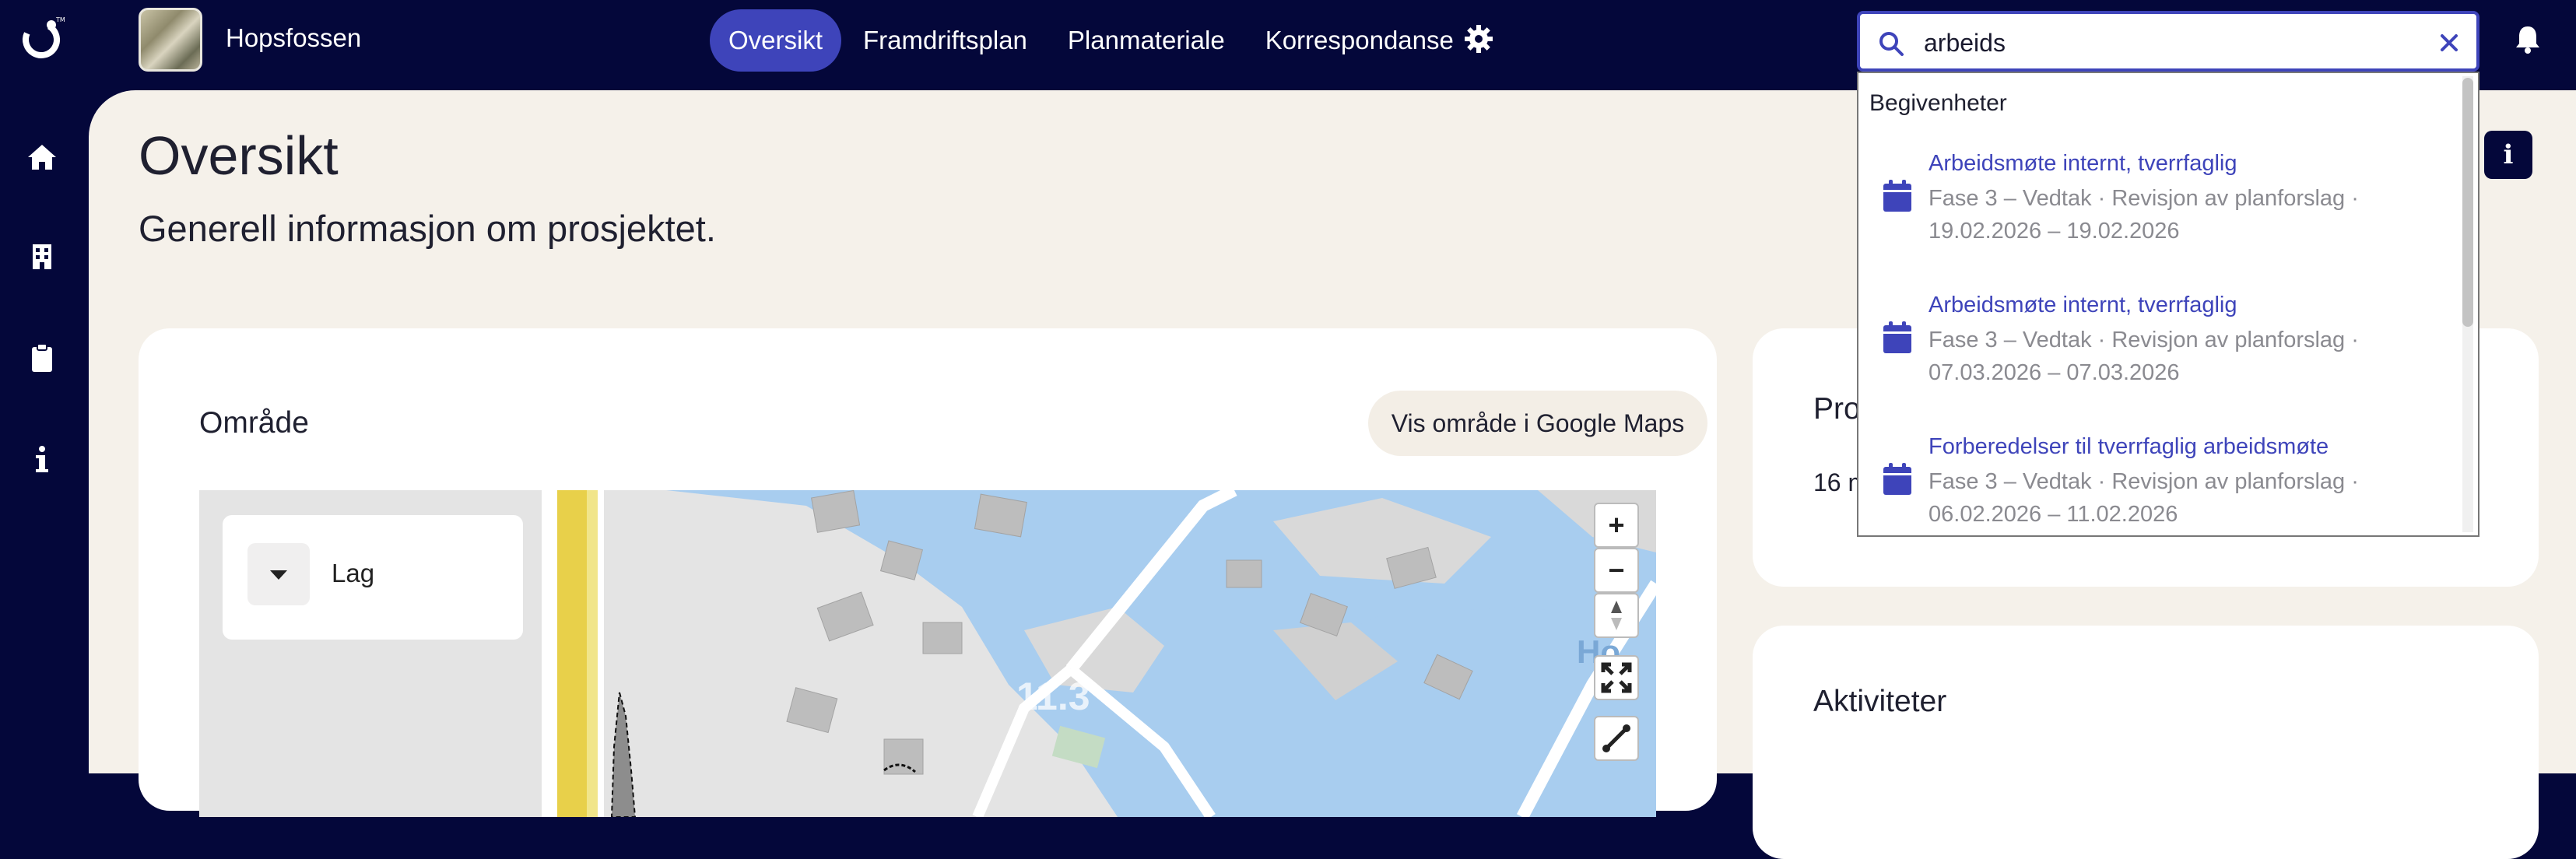 Image resolution: width=2576 pixels, height=859 pixels. What do you see at coordinates (428, 228) in the screenshot?
I see `page-subtitle: Generell informasjon om prosjektet.` at bounding box center [428, 228].